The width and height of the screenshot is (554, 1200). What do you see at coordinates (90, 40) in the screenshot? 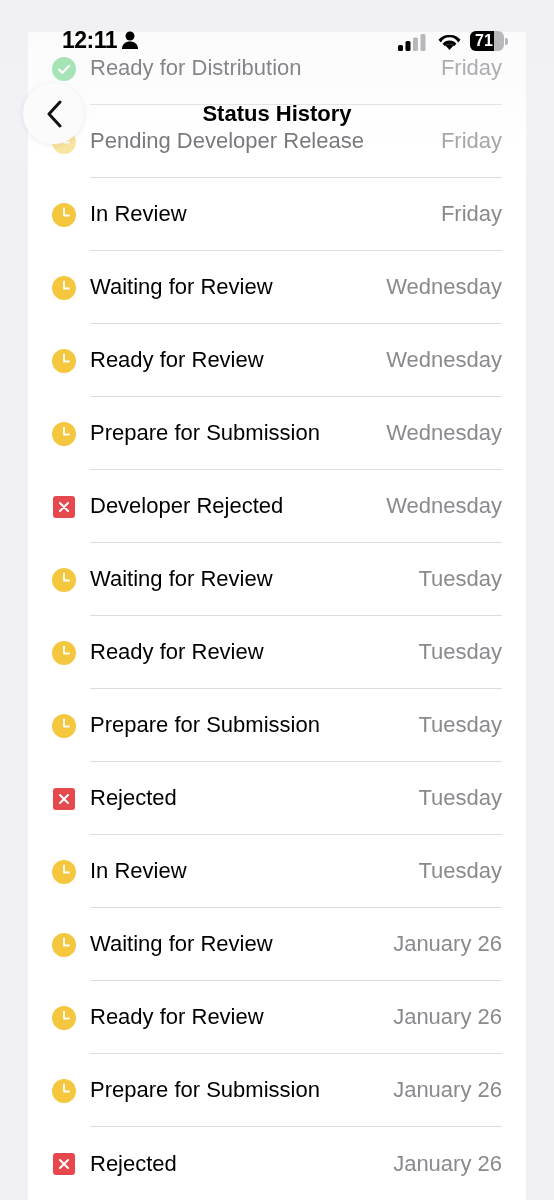
I see `clock-time: 12:11` at bounding box center [90, 40].